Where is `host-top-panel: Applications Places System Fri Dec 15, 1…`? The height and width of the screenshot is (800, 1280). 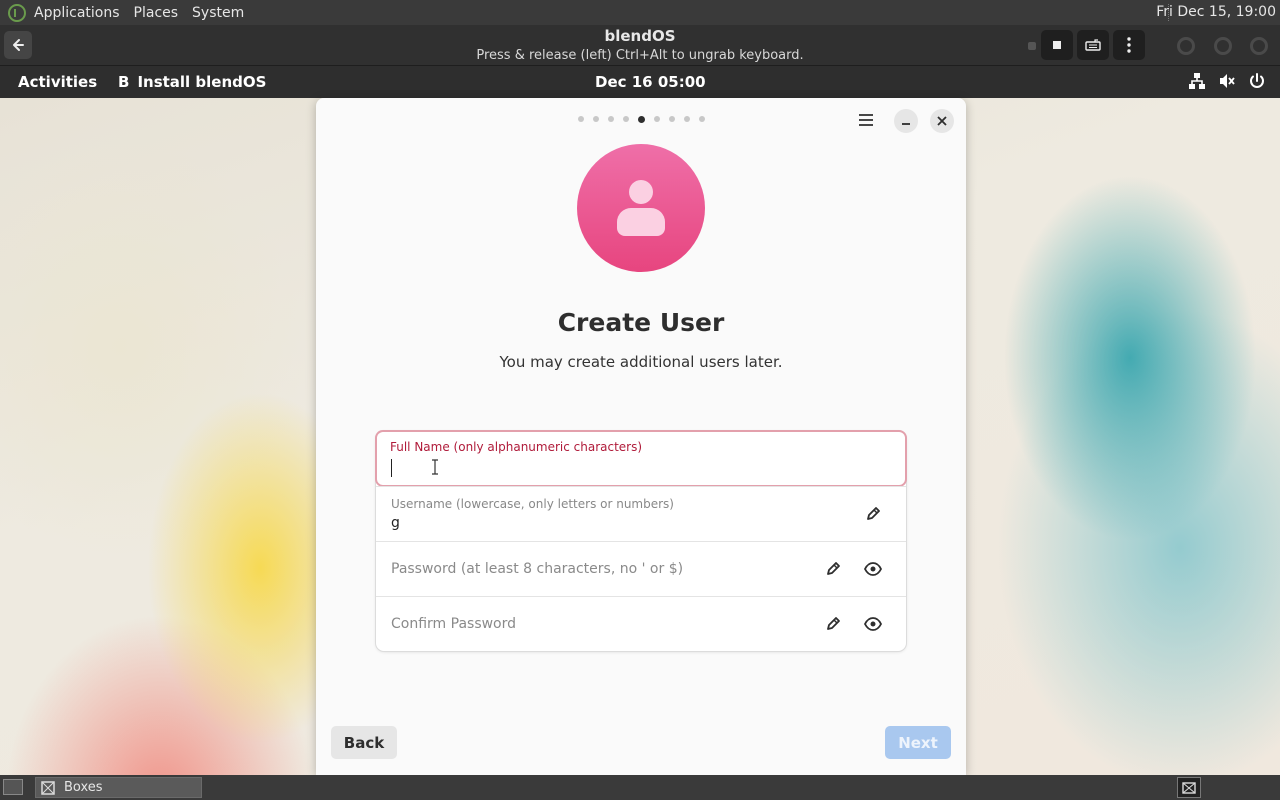 host-top-panel: Applications Places System Fri Dec 15, 1… is located at coordinates (640, 12).